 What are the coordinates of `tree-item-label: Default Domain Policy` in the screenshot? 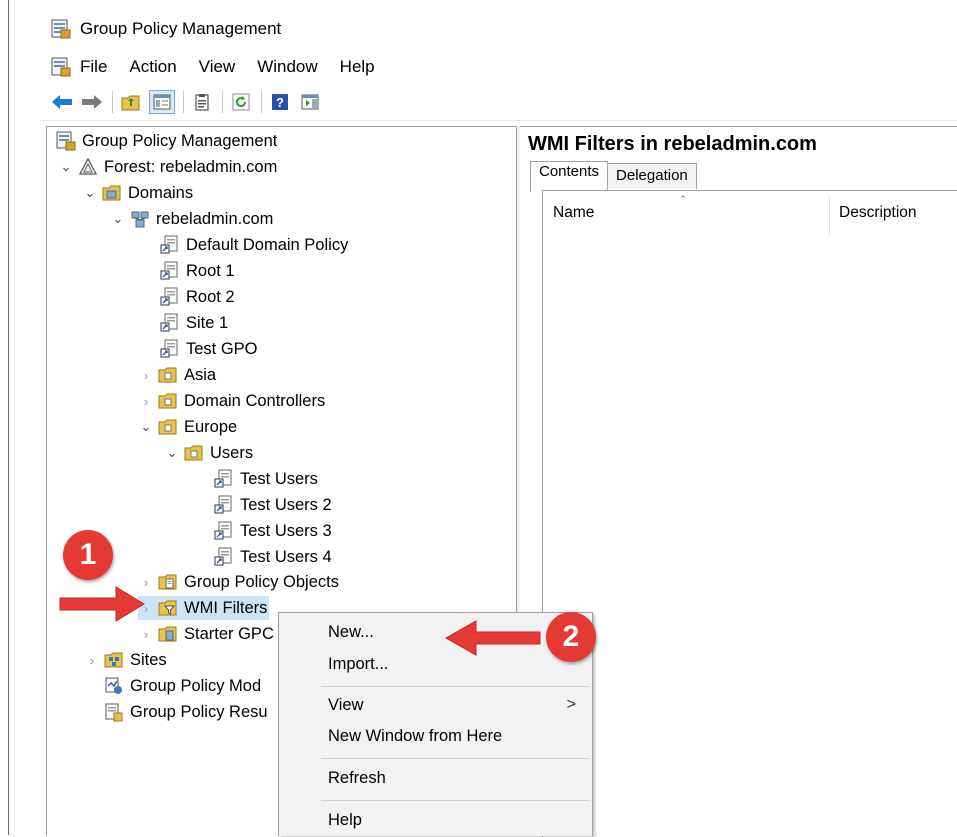 It's located at (267, 244).